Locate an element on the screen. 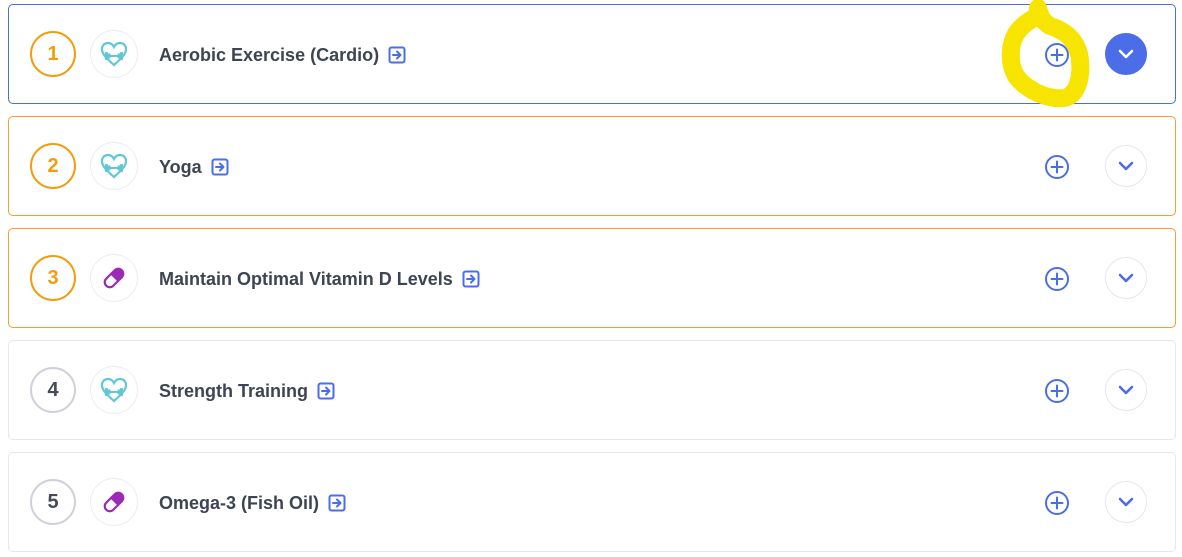 Image resolution: width=1182 pixels, height=557 pixels. rank-badge: 4 is located at coordinates (53, 390).